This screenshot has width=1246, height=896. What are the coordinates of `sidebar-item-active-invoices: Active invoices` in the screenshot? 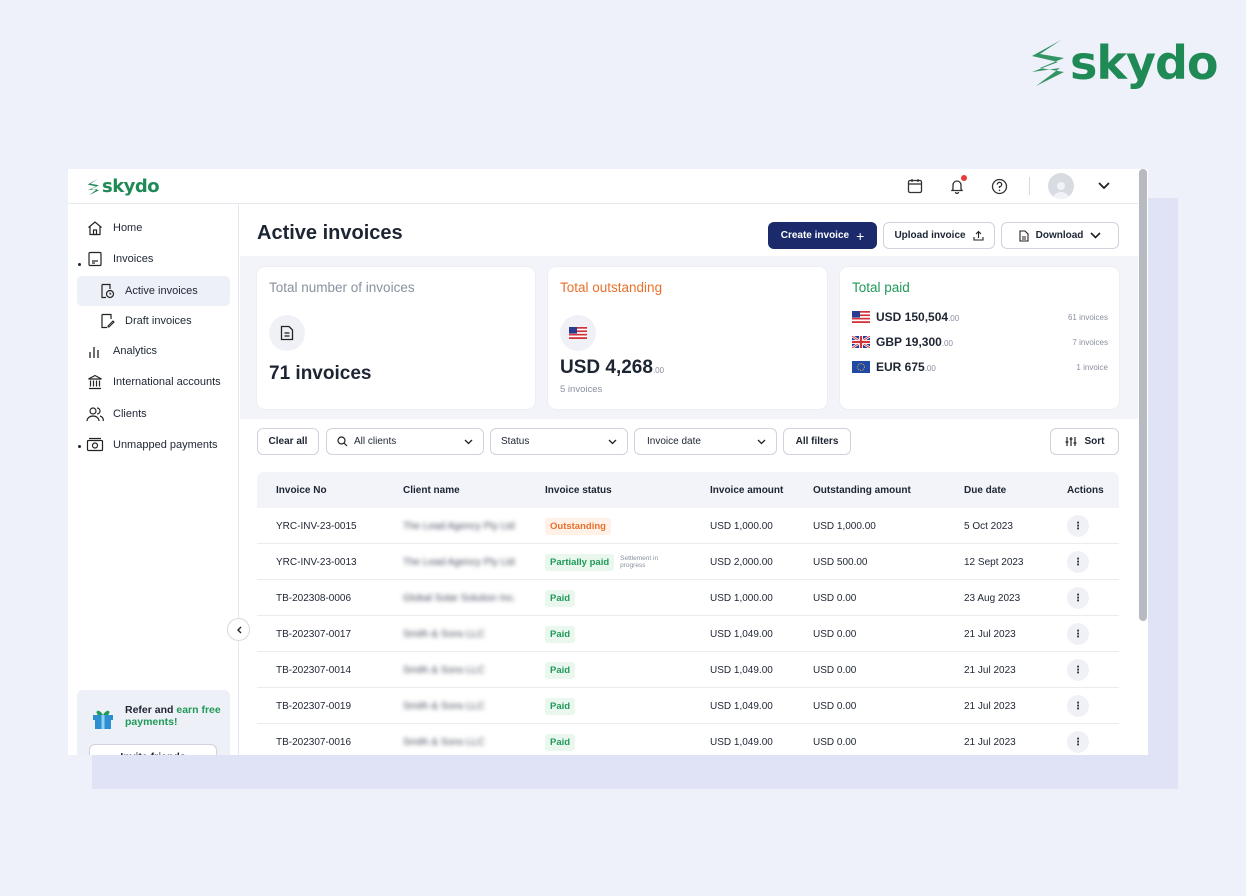 It's located at (153, 291).